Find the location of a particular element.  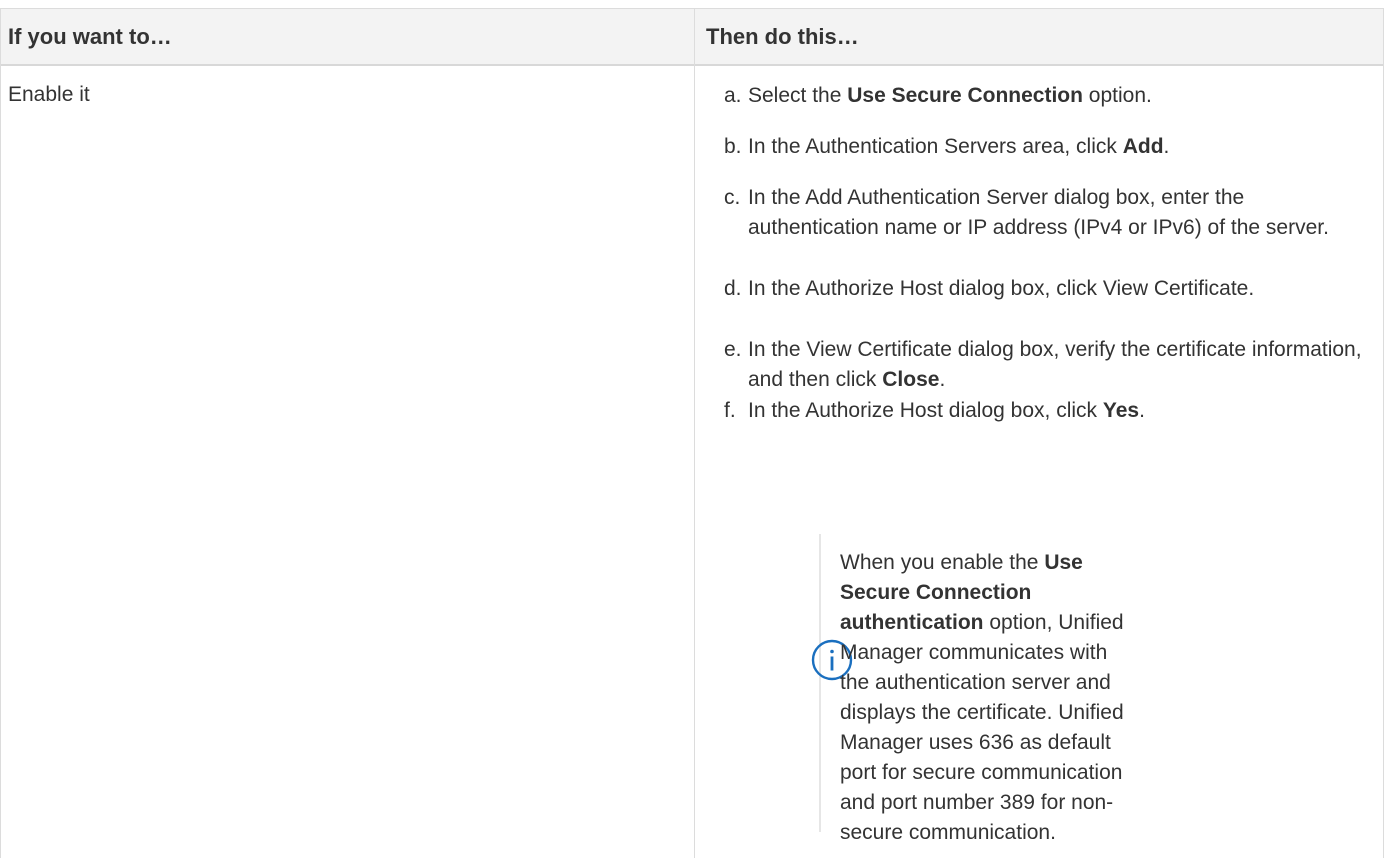

step-emphasis: Close is located at coordinates (911, 379).